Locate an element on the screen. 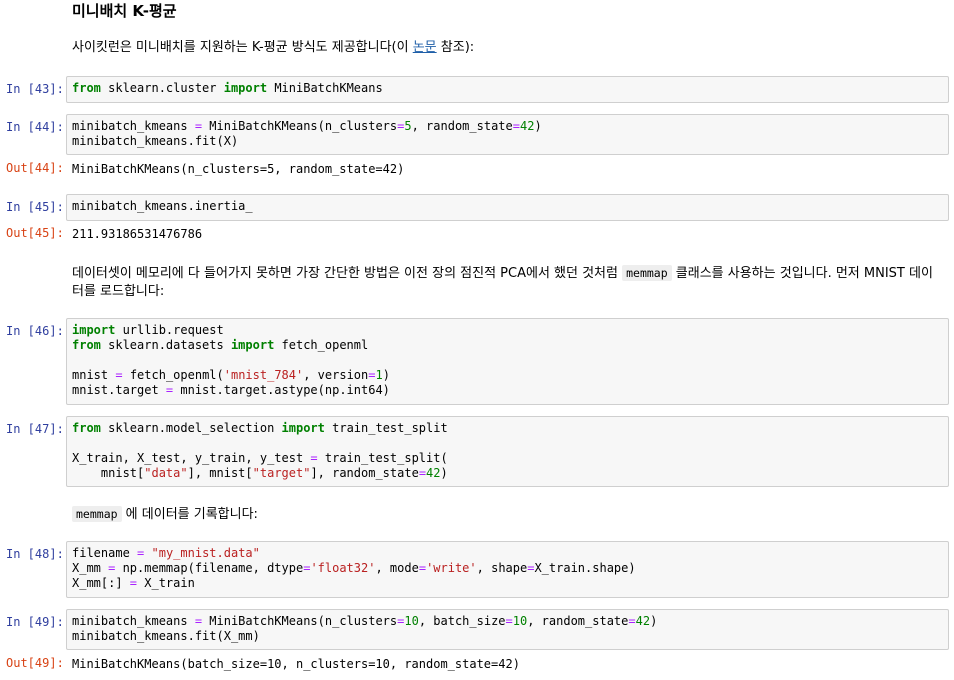  md3-text-after: 에 데이터를 기록합니다: is located at coordinates (189, 514).